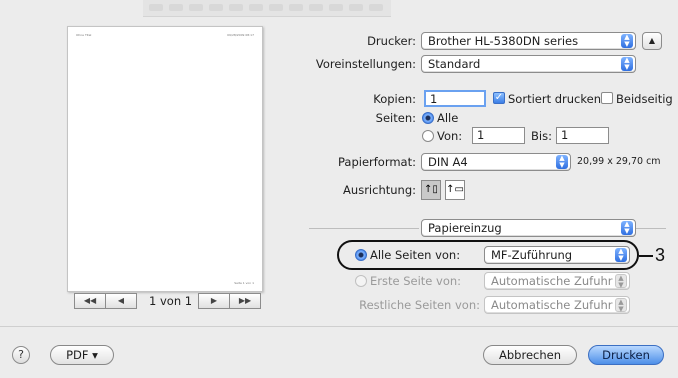 The image size is (678, 378). Describe the element at coordinates (244, 283) in the screenshot. I see `preview-footer-right: Seite 1 von 1` at that location.